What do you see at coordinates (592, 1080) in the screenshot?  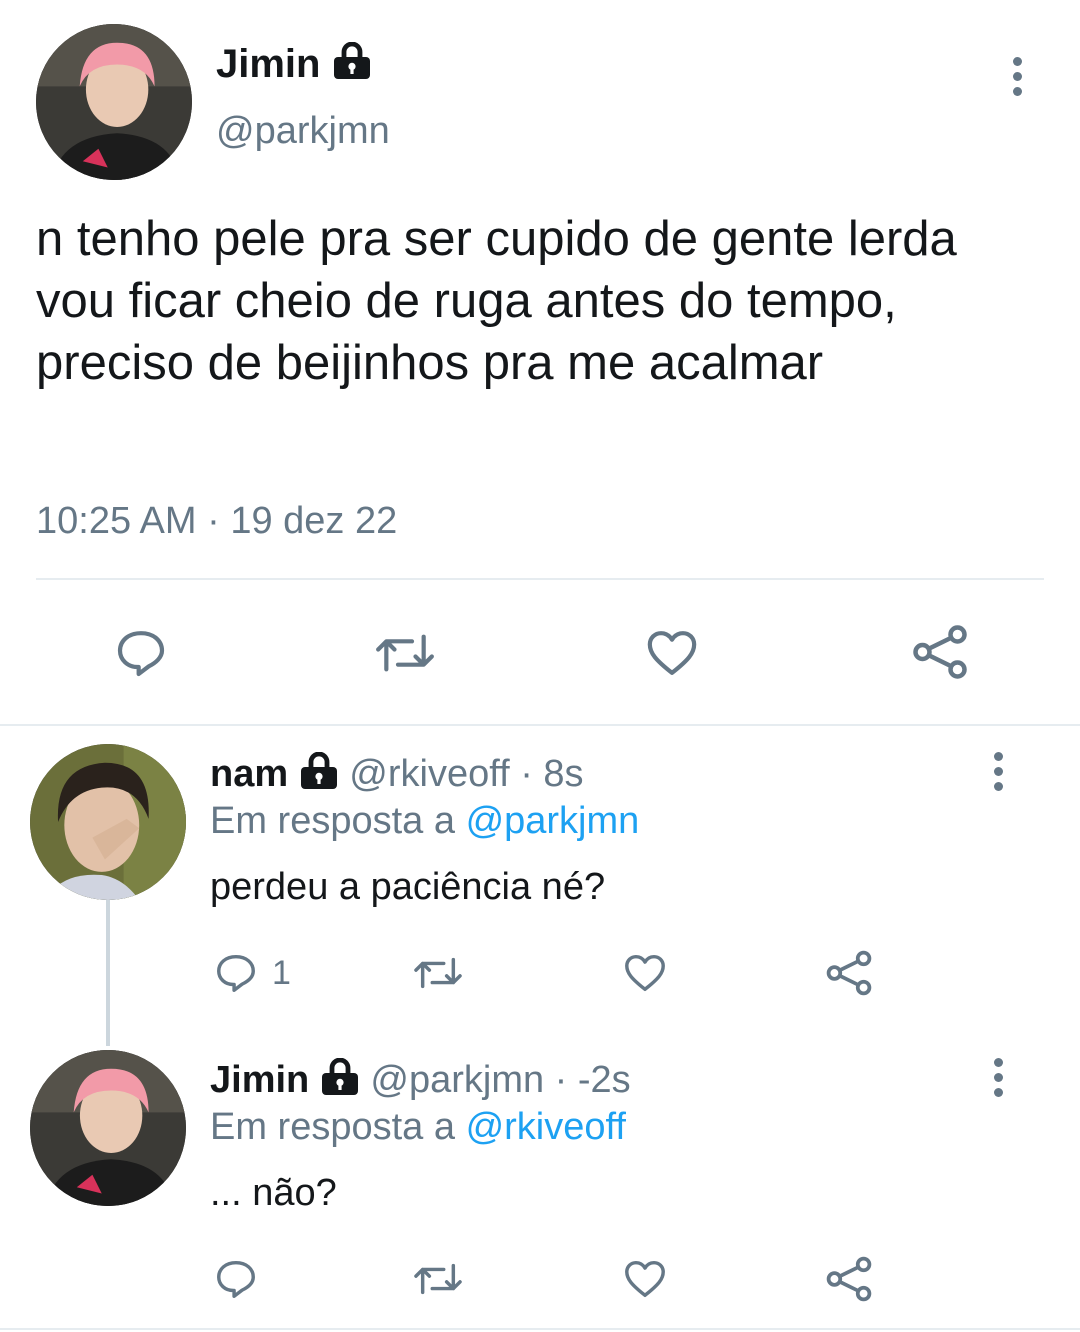 I see `reply-time: · -2s` at bounding box center [592, 1080].